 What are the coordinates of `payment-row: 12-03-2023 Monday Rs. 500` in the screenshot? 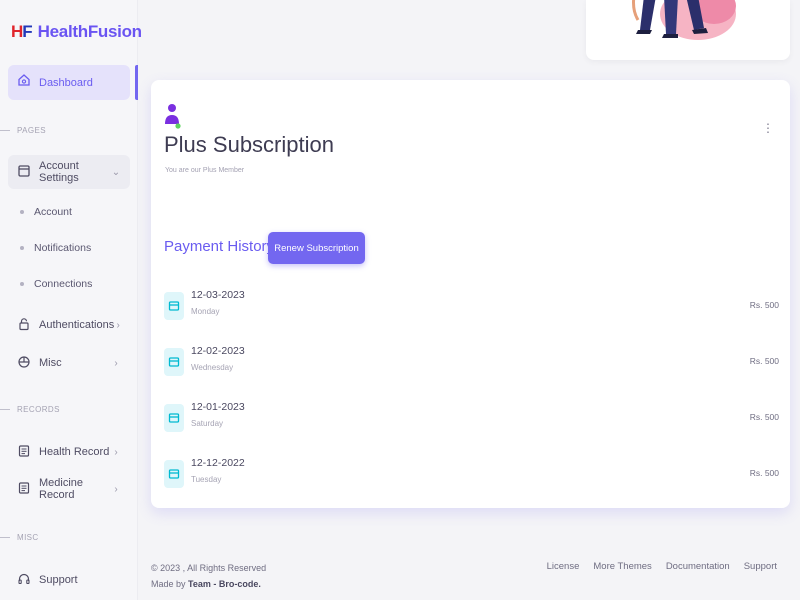 It's located at (471, 306).